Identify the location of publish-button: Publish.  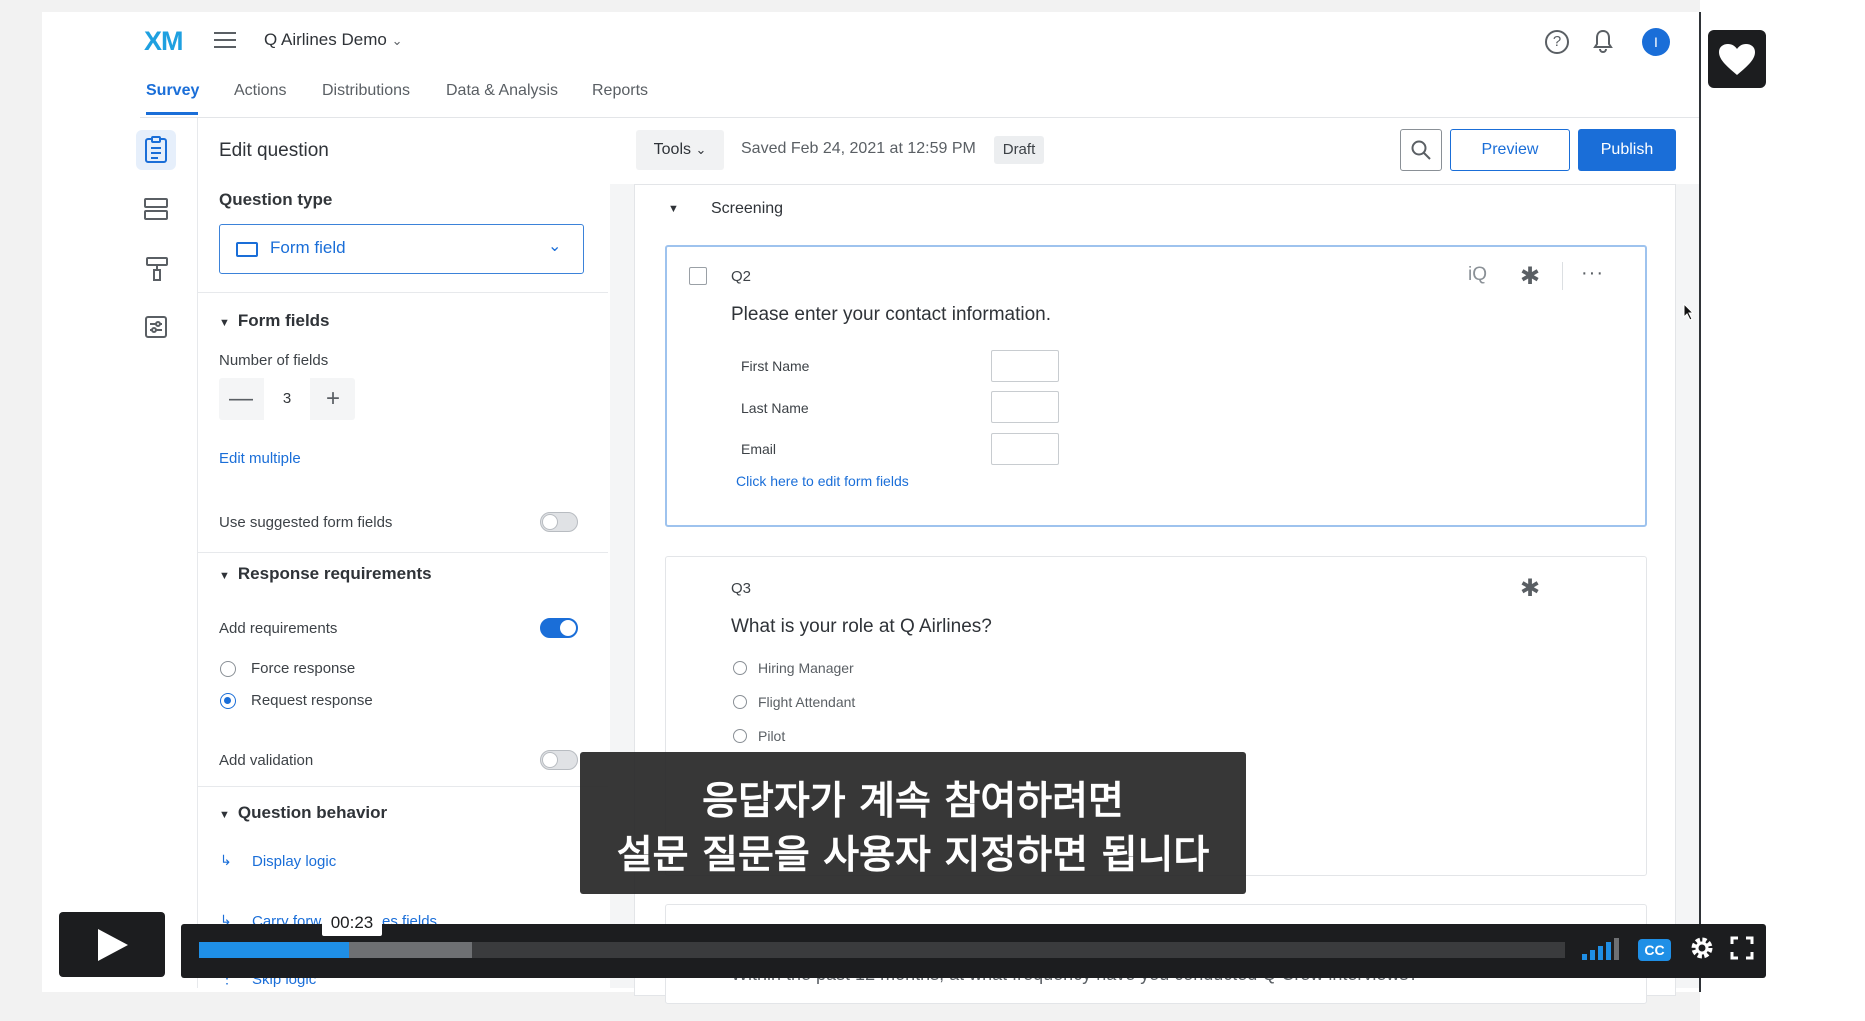
(1627, 150).